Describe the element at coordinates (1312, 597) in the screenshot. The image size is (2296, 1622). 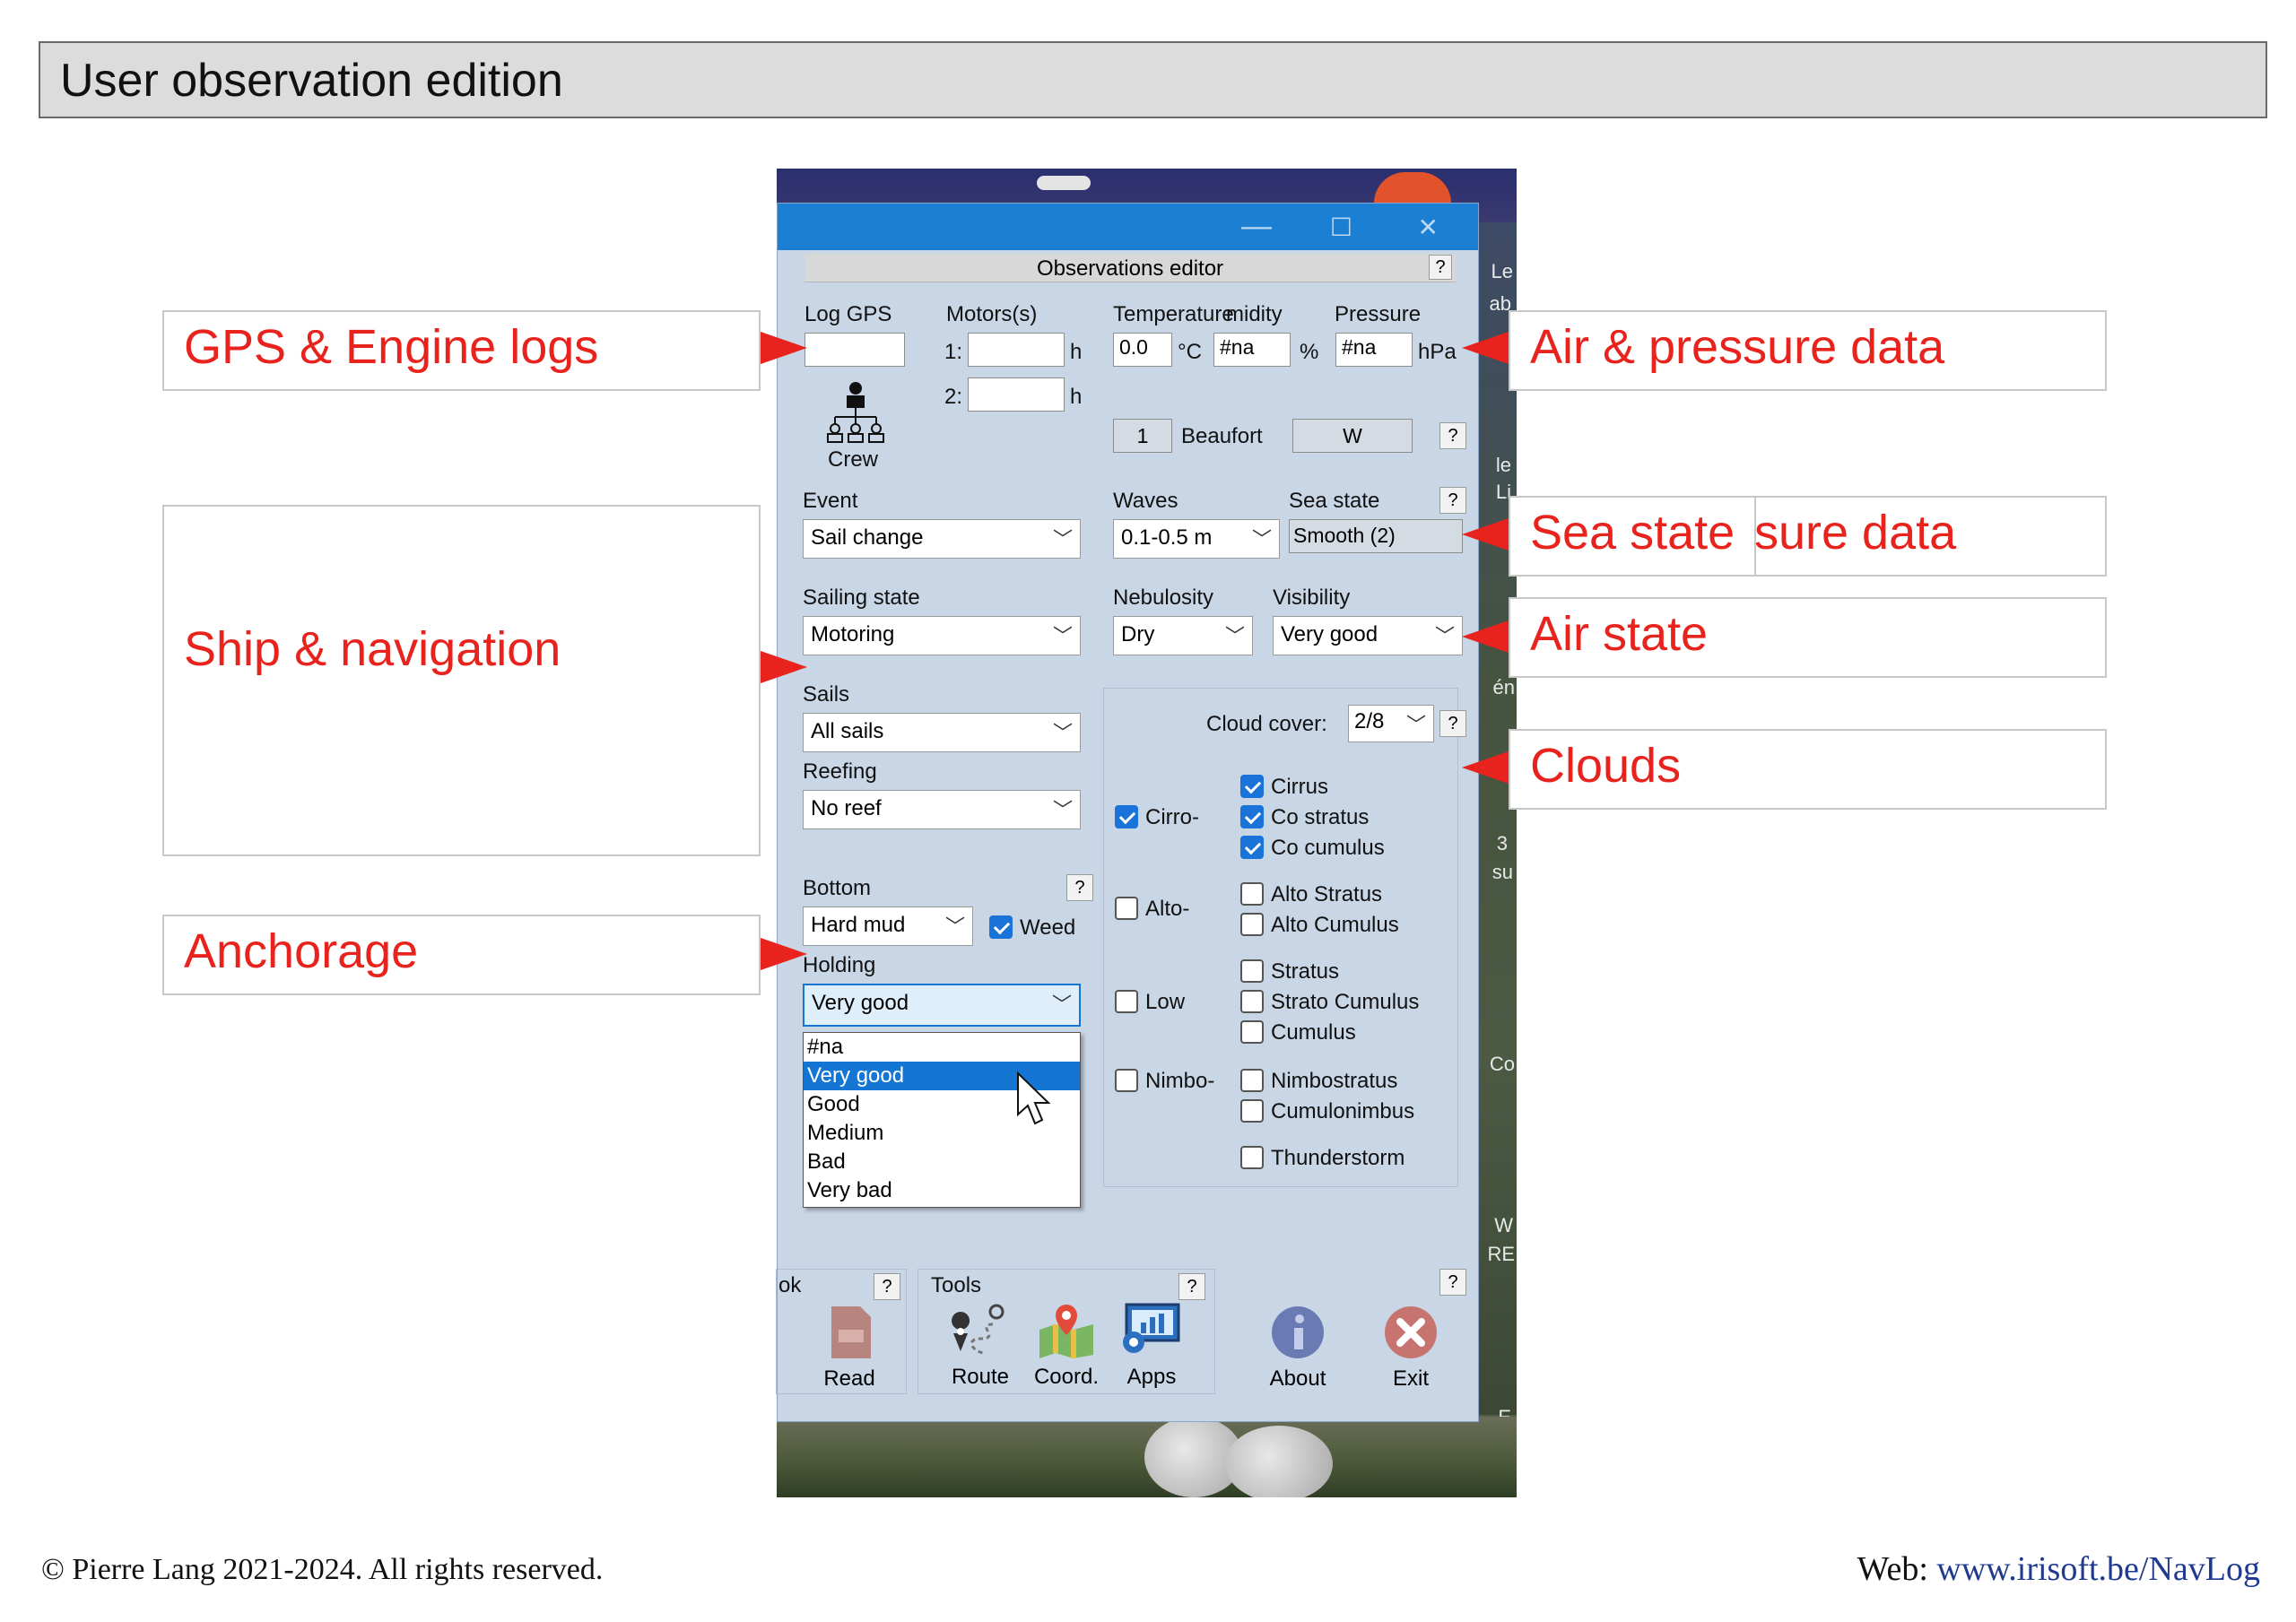
I see `visibility-label: Visibility` at that location.